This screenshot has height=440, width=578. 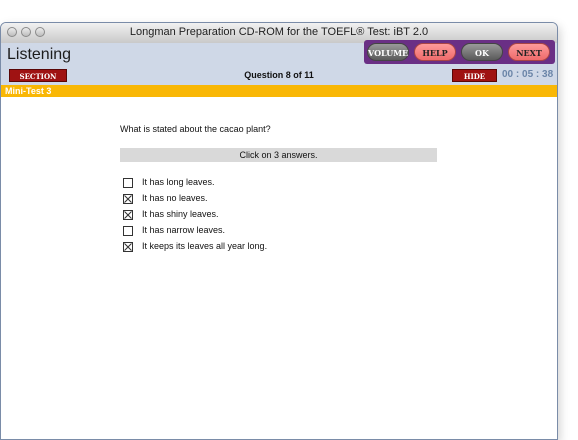 I want to click on ok-button: OK, so click(x=482, y=52).